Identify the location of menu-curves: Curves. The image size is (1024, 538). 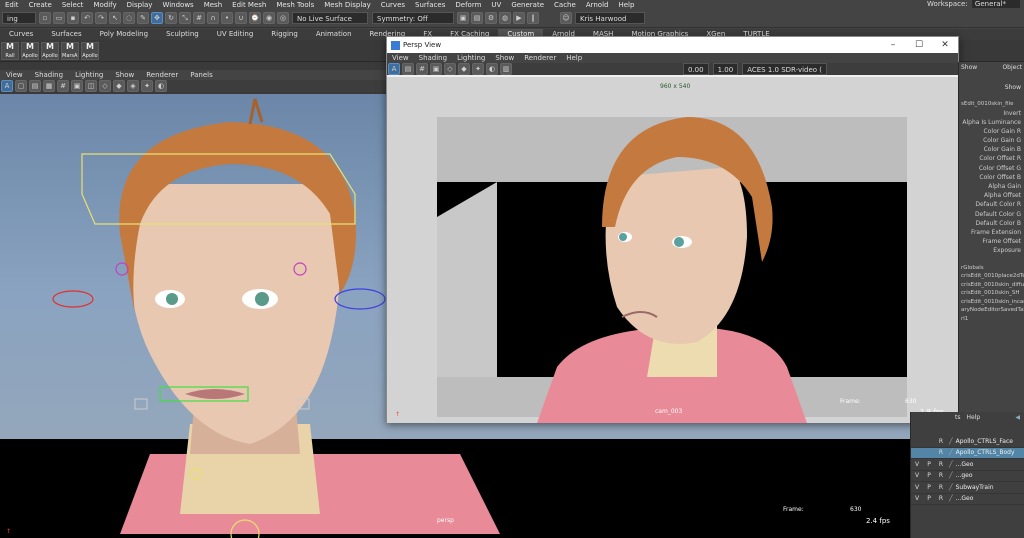
(393, 5).